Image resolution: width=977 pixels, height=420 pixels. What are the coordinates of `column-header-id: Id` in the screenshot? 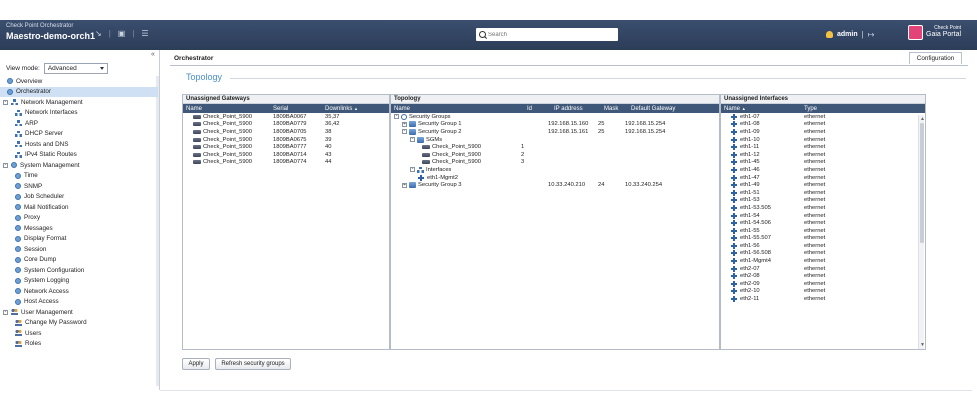 It's located at (537, 109).